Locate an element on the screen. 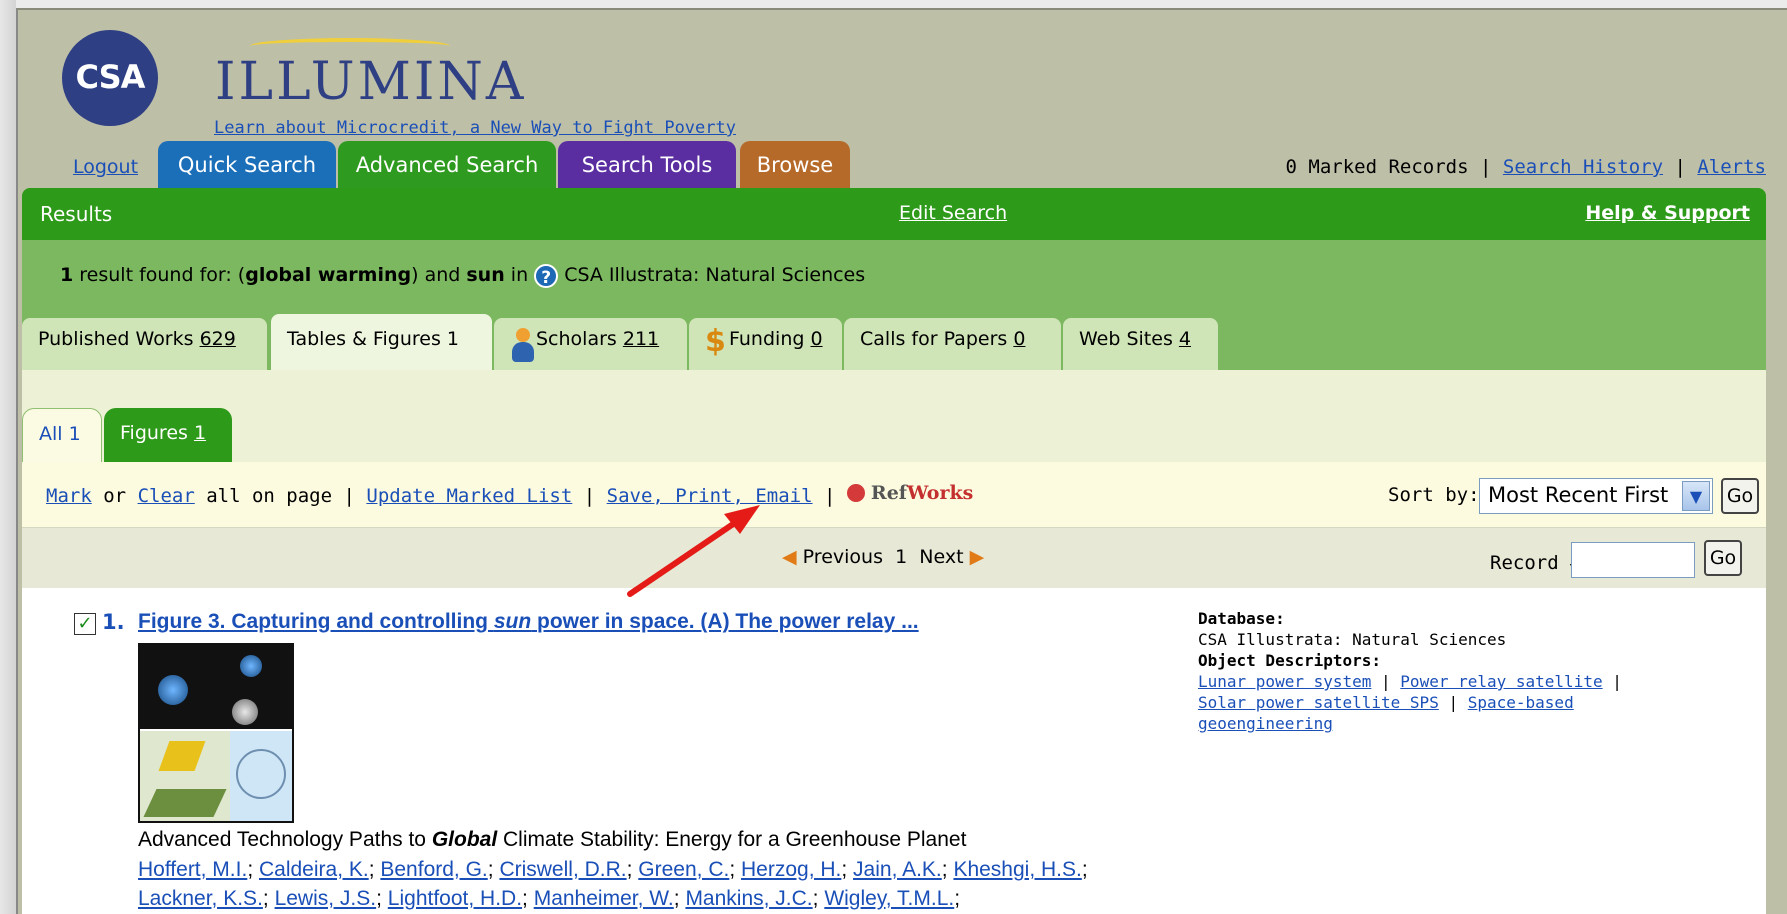 The height and width of the screenshot is (914, 1787). author-link: Hoffert, M.I. is located at coordinates (192, 869).